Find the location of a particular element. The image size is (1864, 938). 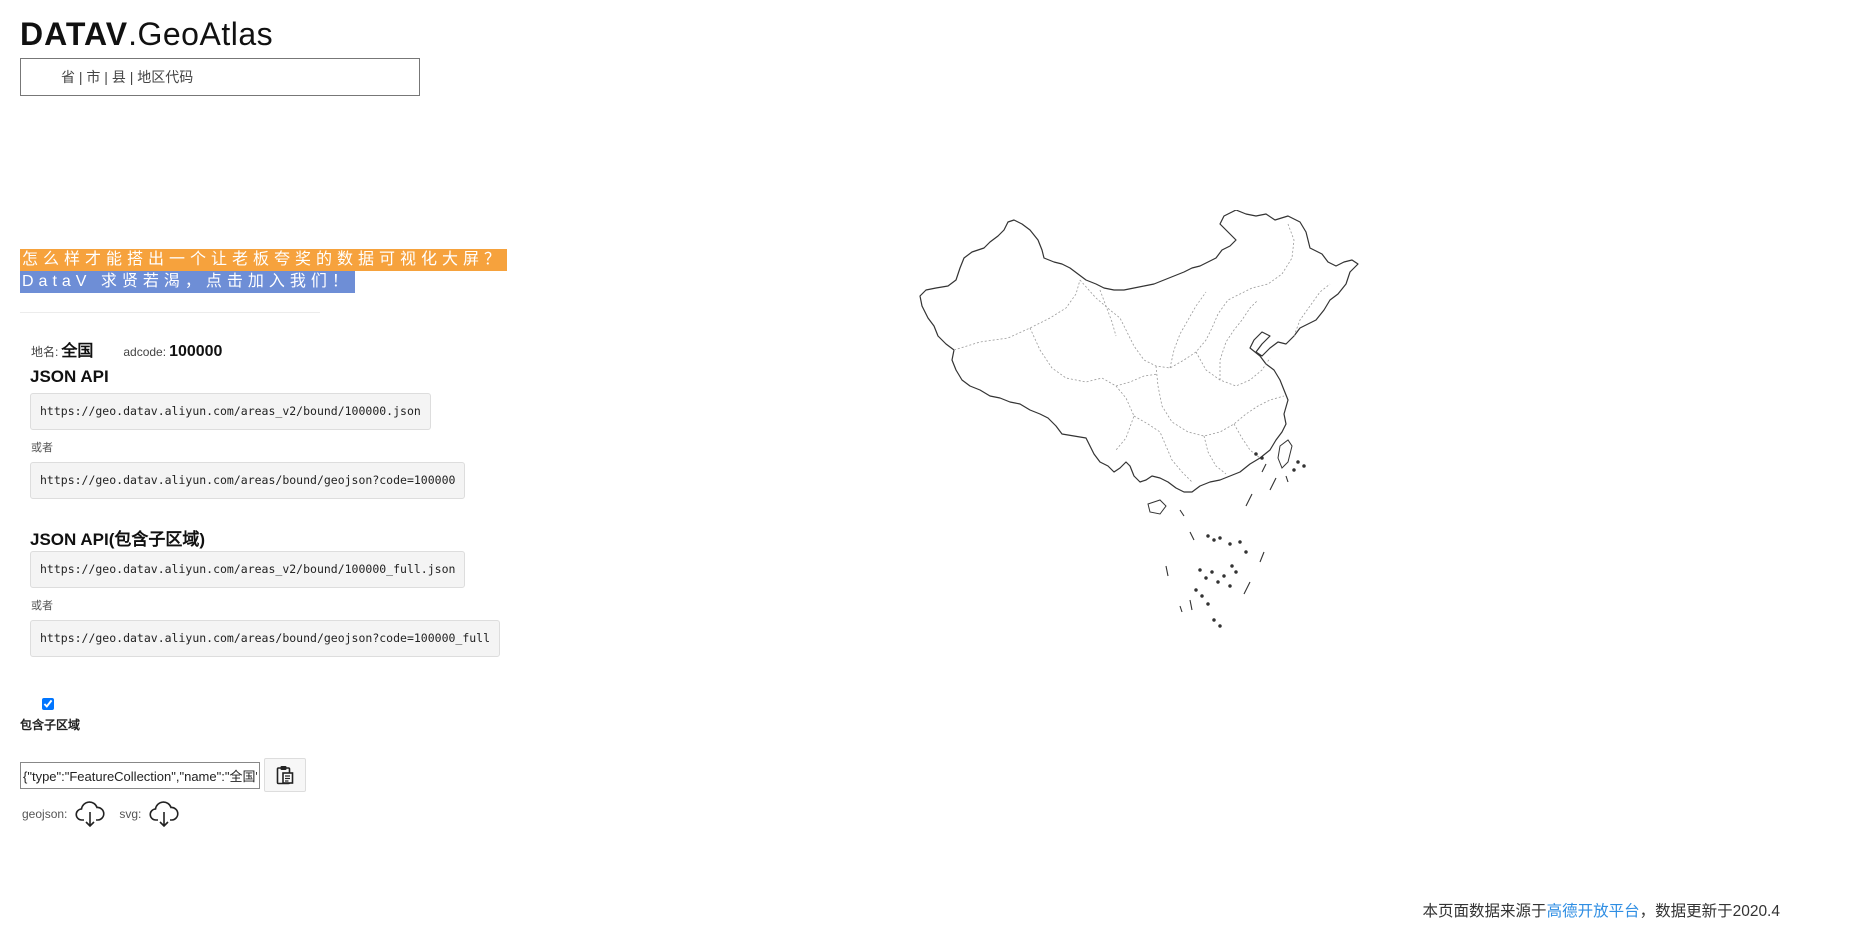

search-input is located at coordinates (220, 77).